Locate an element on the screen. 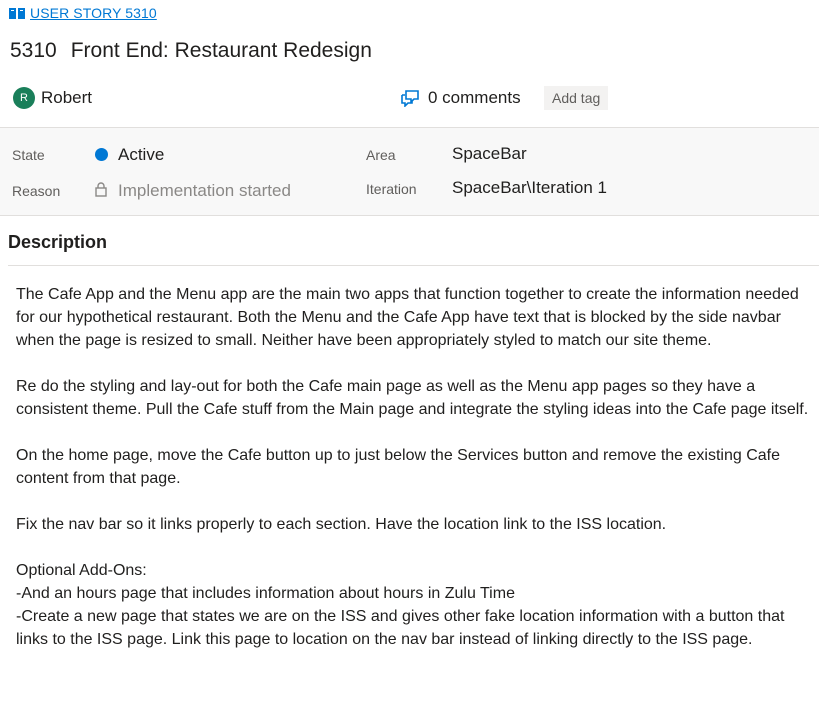  work-item-type-link: USER STORY 5310 is located at coordinates (93, 13).